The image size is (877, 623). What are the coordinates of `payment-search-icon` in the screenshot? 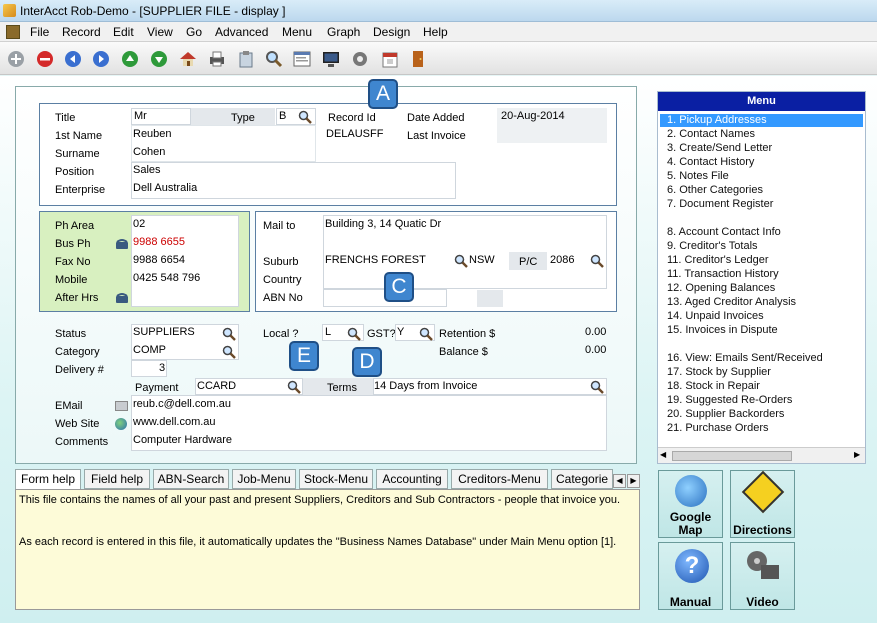 It's located at (294, 387).